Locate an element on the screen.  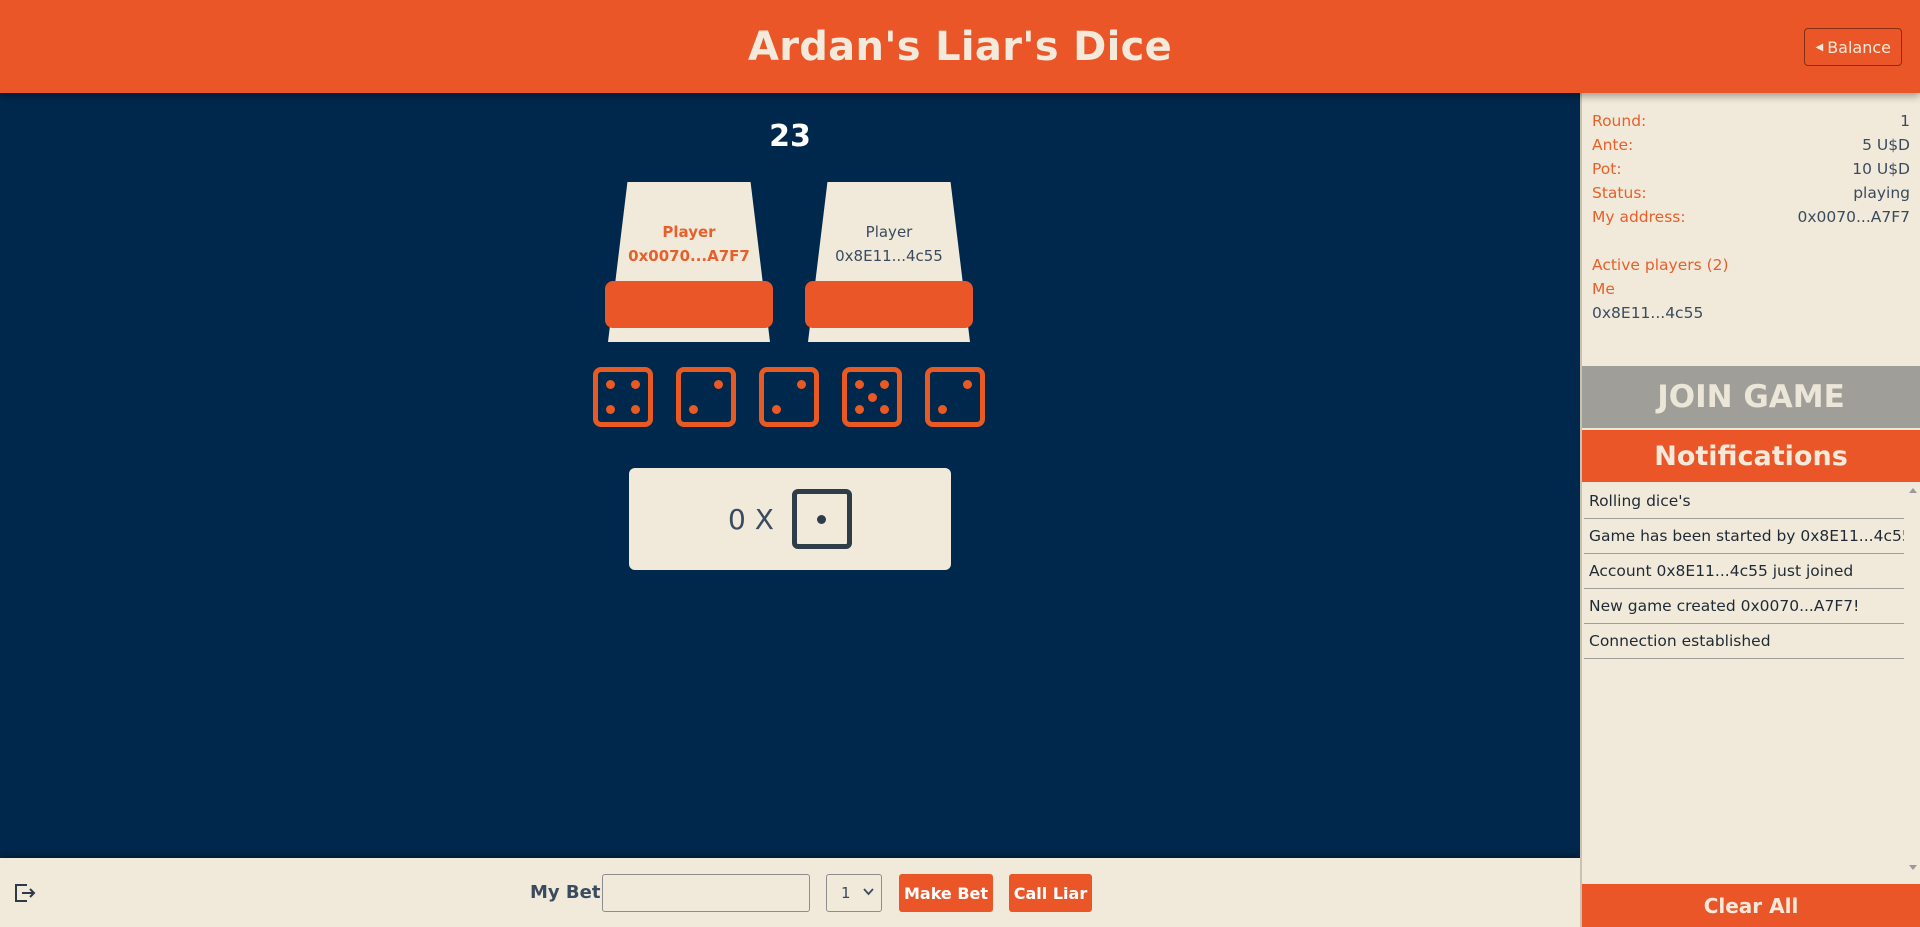
join-game-button: JOIN GAME is located at coordinates (1751, 397).